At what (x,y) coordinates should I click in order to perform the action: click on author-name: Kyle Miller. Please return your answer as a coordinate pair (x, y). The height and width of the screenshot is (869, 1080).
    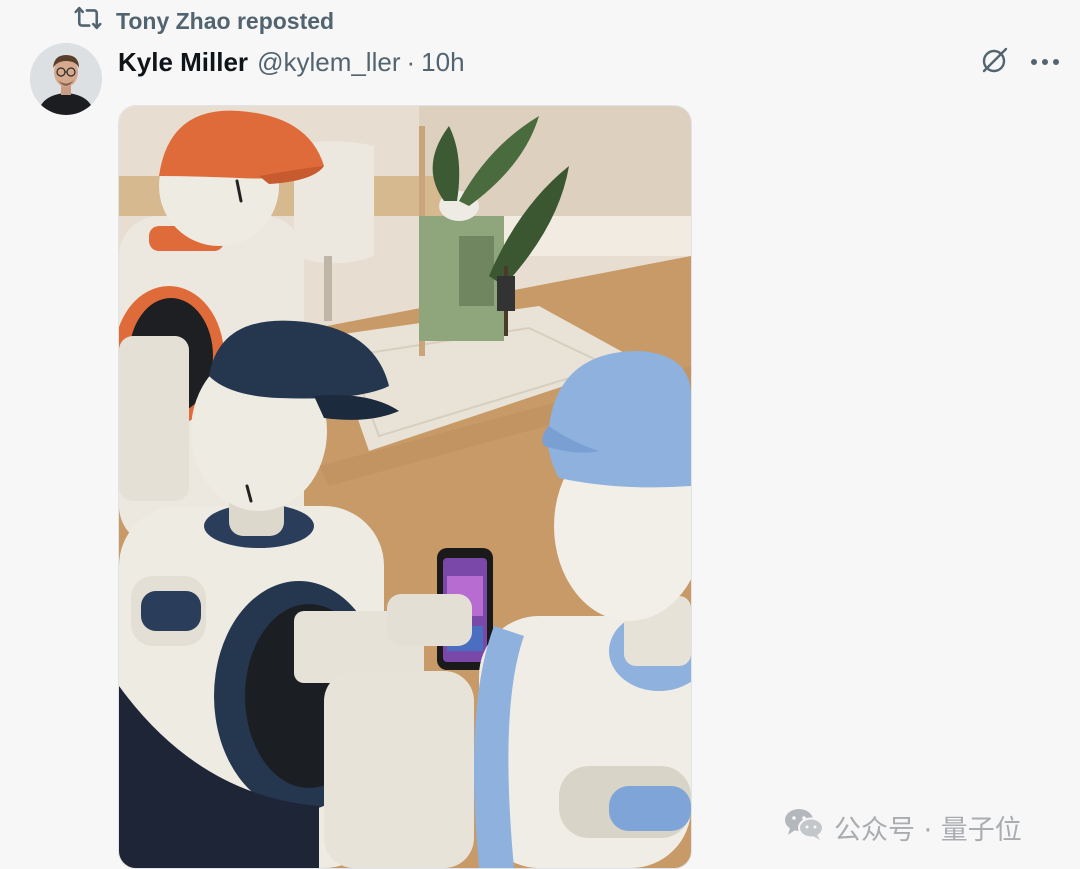
    Looking at the image, I should click on (183, 62).